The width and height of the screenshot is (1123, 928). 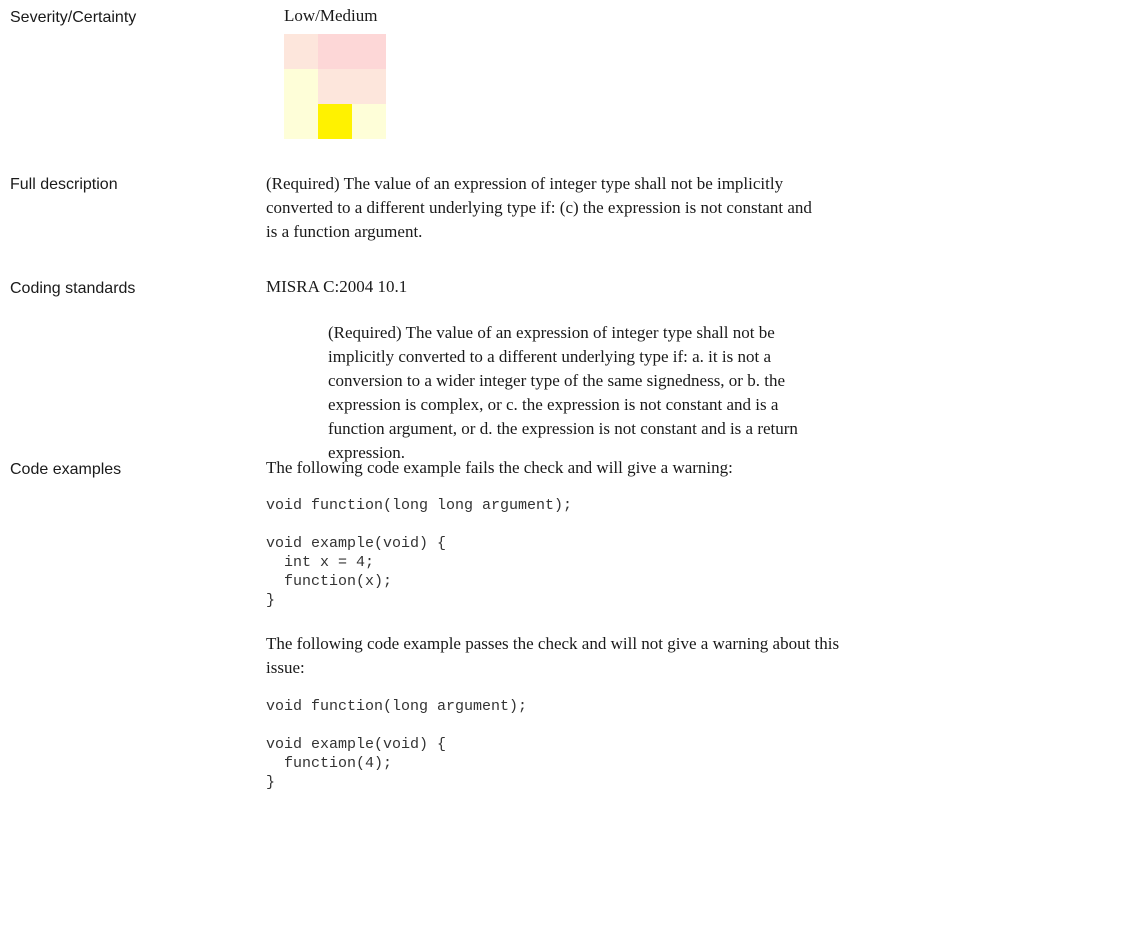 What do you see at coordinates (337, 286) in the screenshot?
I see `coding-standard-id: MISRA C:2004 10.1` at bounding box center [337, 286].